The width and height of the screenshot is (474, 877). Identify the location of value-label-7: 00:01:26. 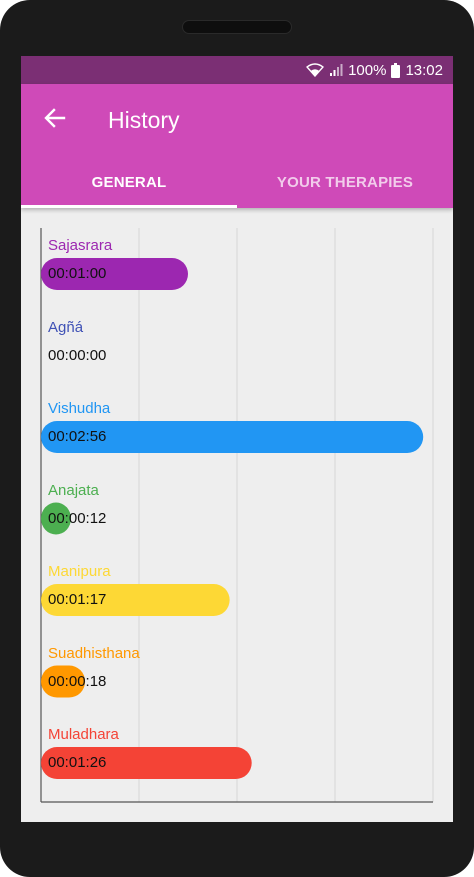
(77, 762).